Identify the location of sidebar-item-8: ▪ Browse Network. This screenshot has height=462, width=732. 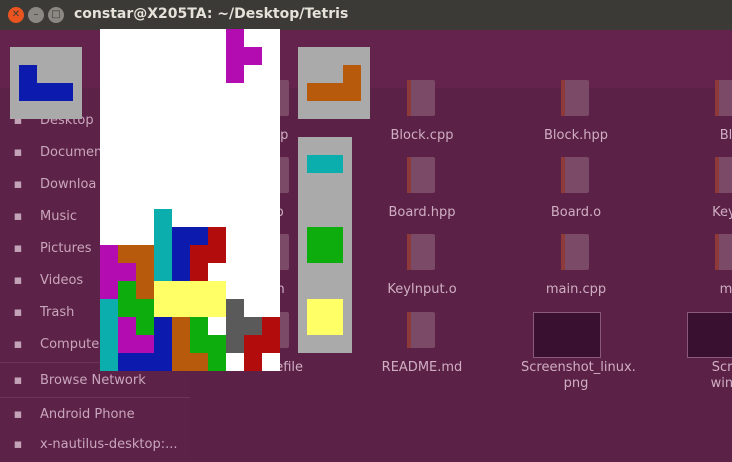
(95, 382).